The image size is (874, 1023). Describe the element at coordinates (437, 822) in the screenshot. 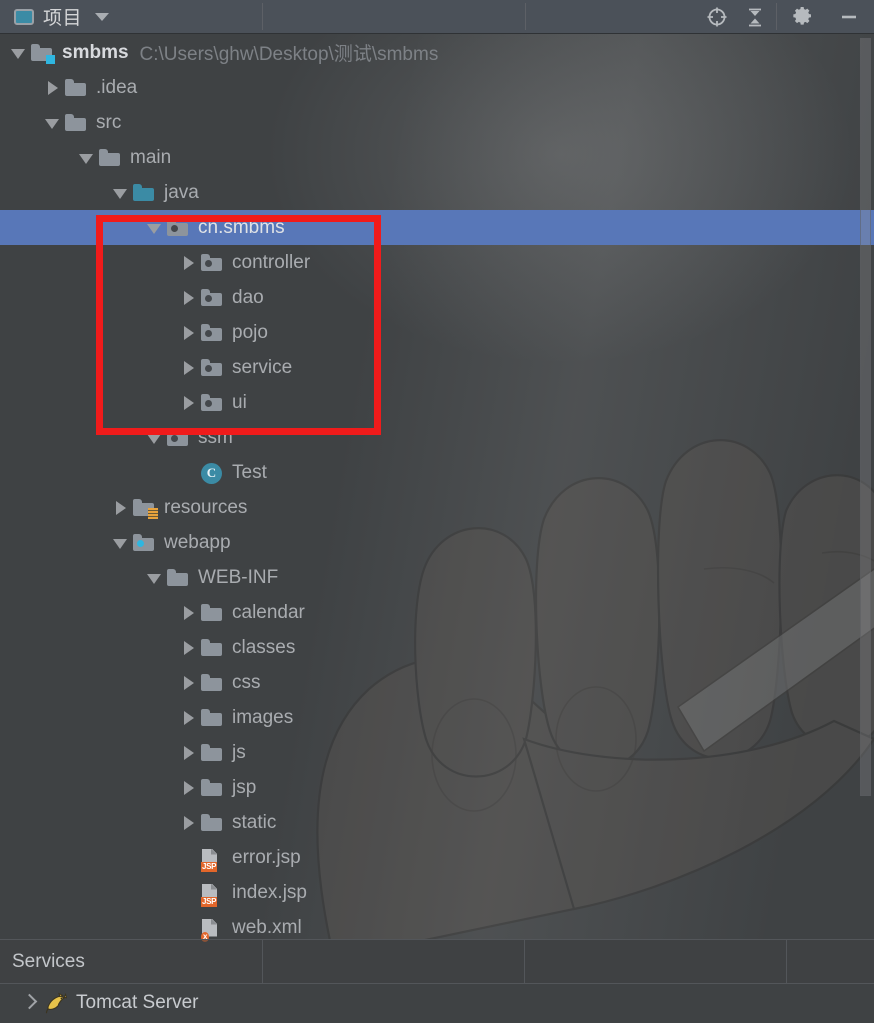

I see `tree-row-static: static` at that location.